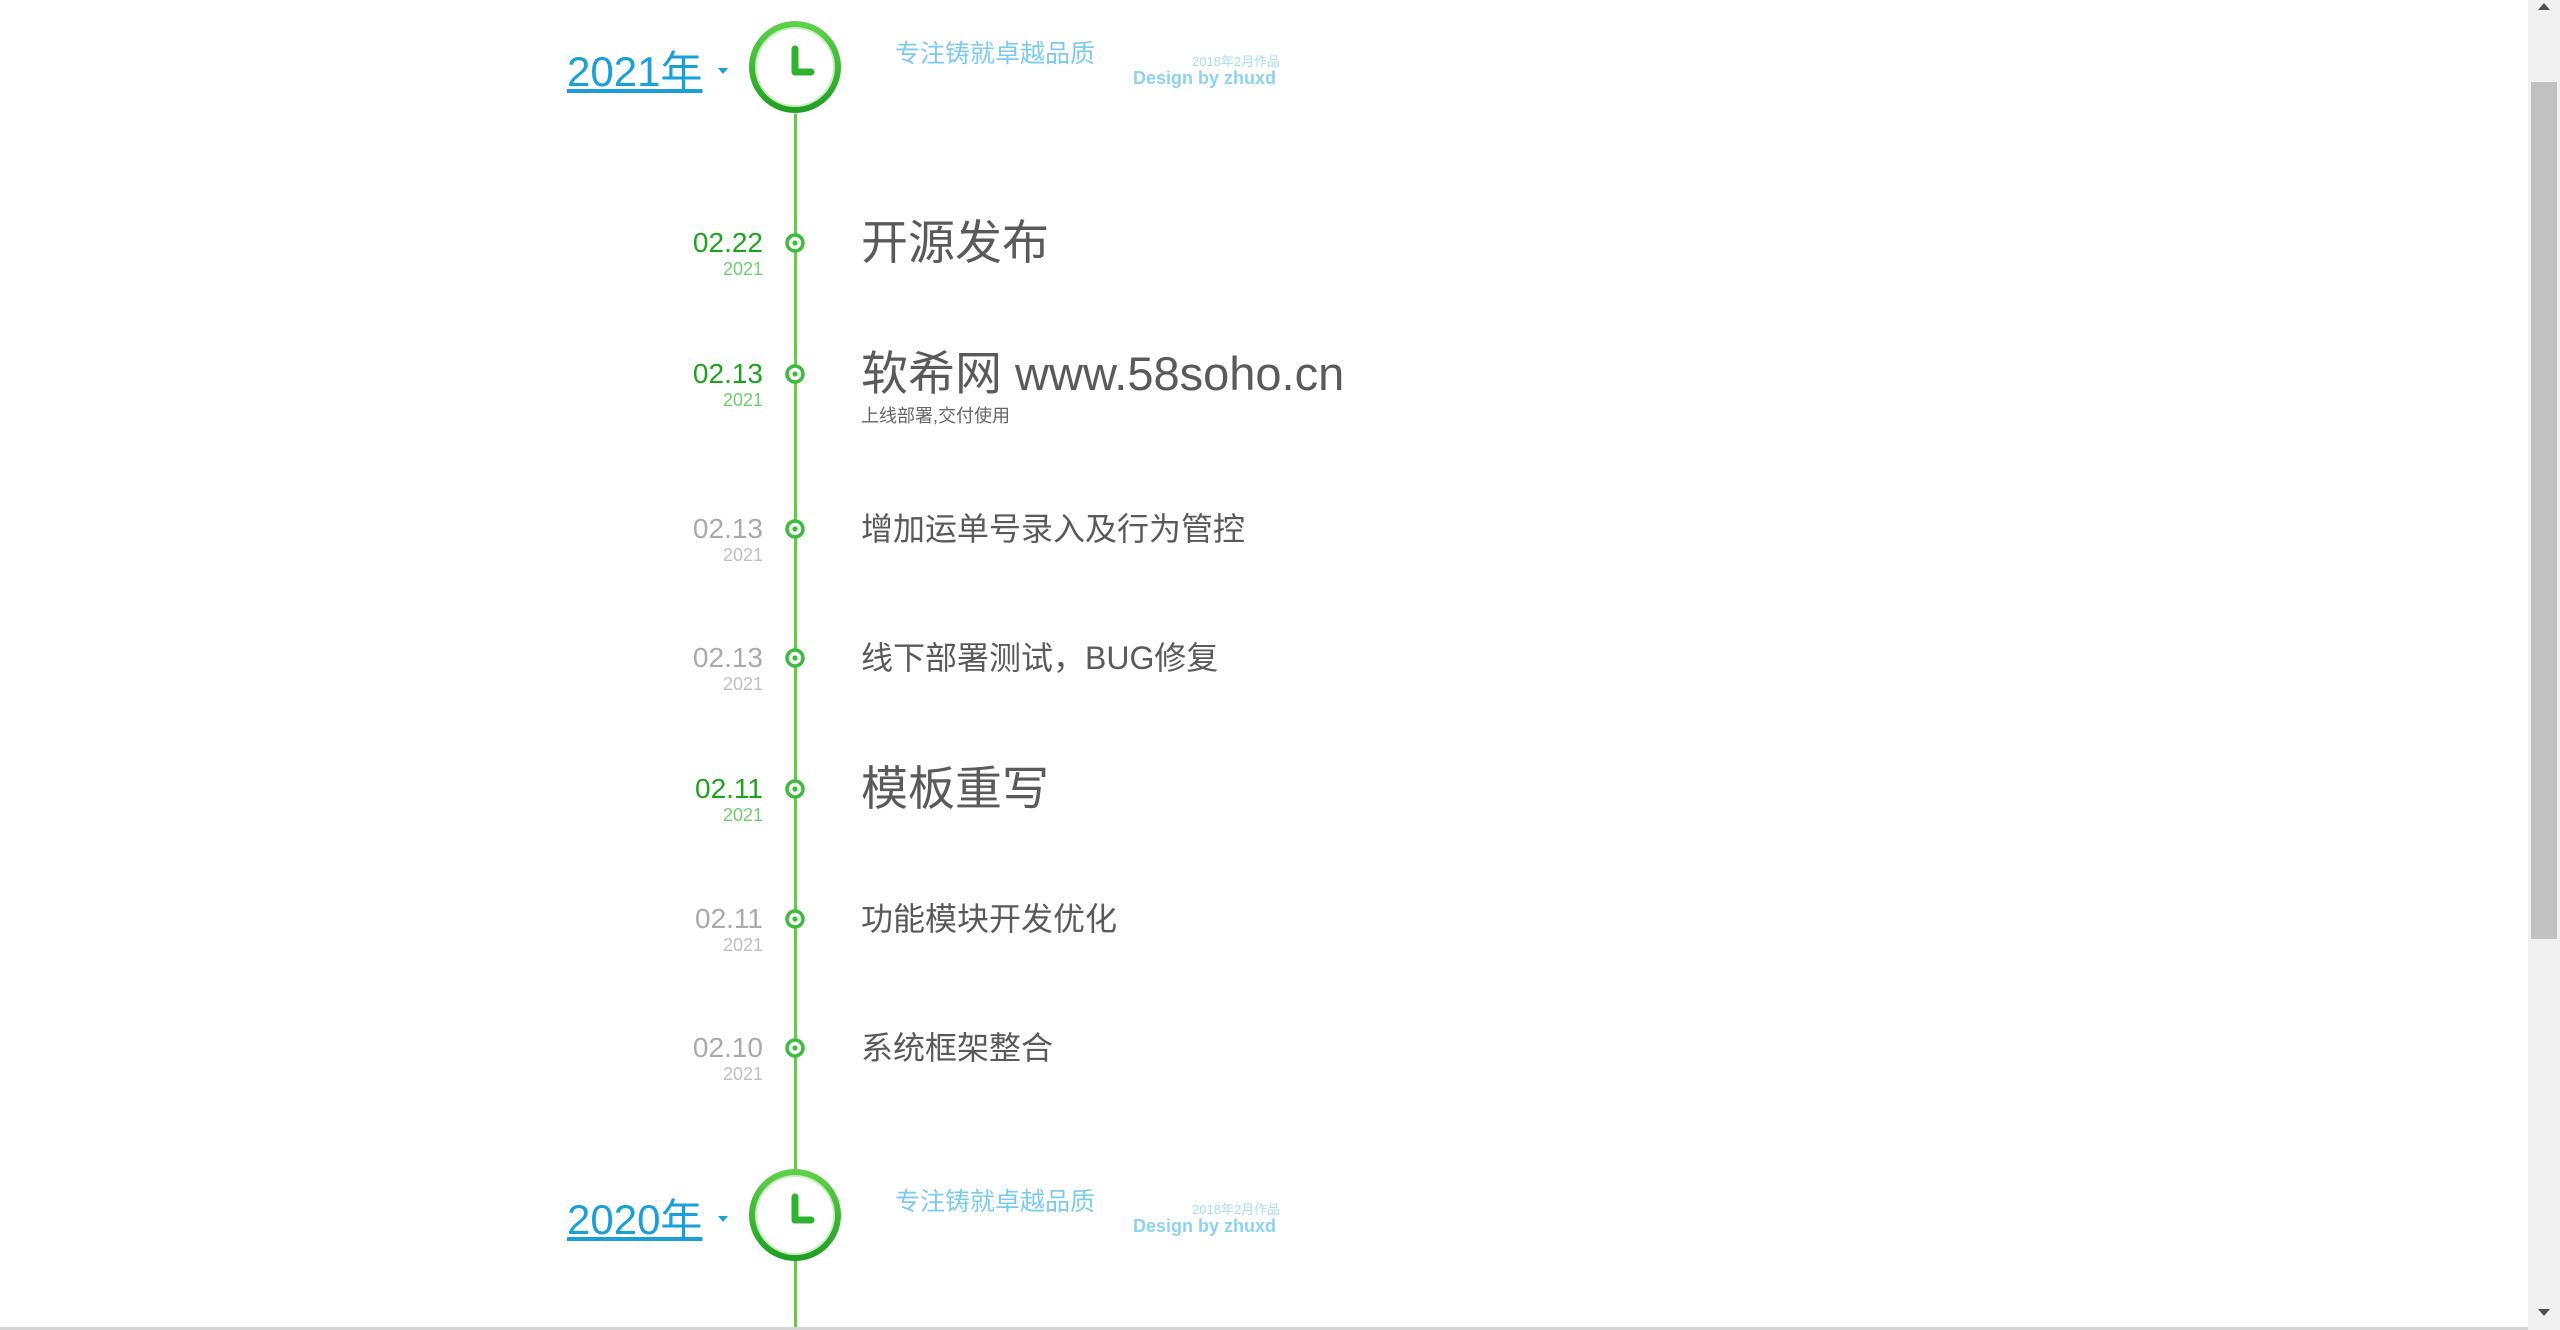  I want to click on scroll-up-button, so click(2544, 12).